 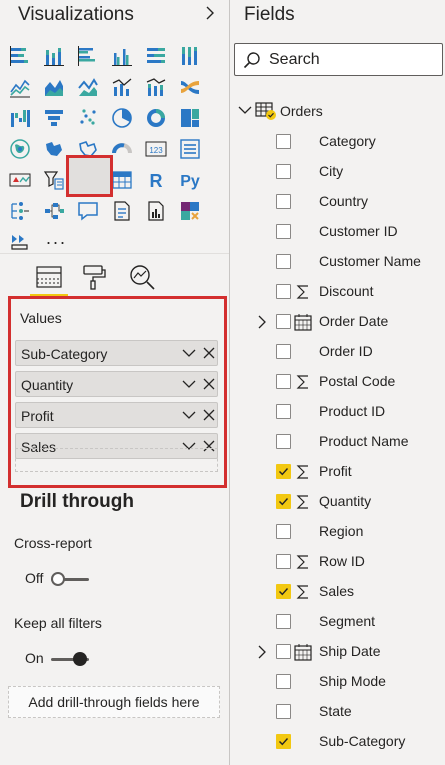 What do you see at coordinates (337, 262) in the screenshot?
I see `field-item: Customer Name` at bounding box center [337, 262].